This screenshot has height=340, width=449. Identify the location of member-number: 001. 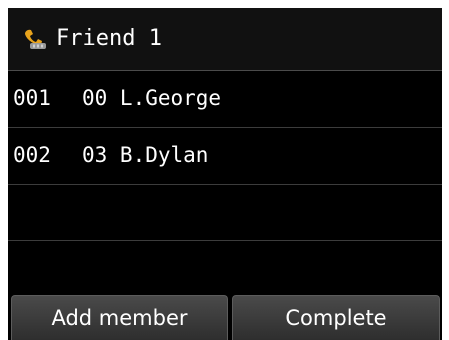
(32, 98).